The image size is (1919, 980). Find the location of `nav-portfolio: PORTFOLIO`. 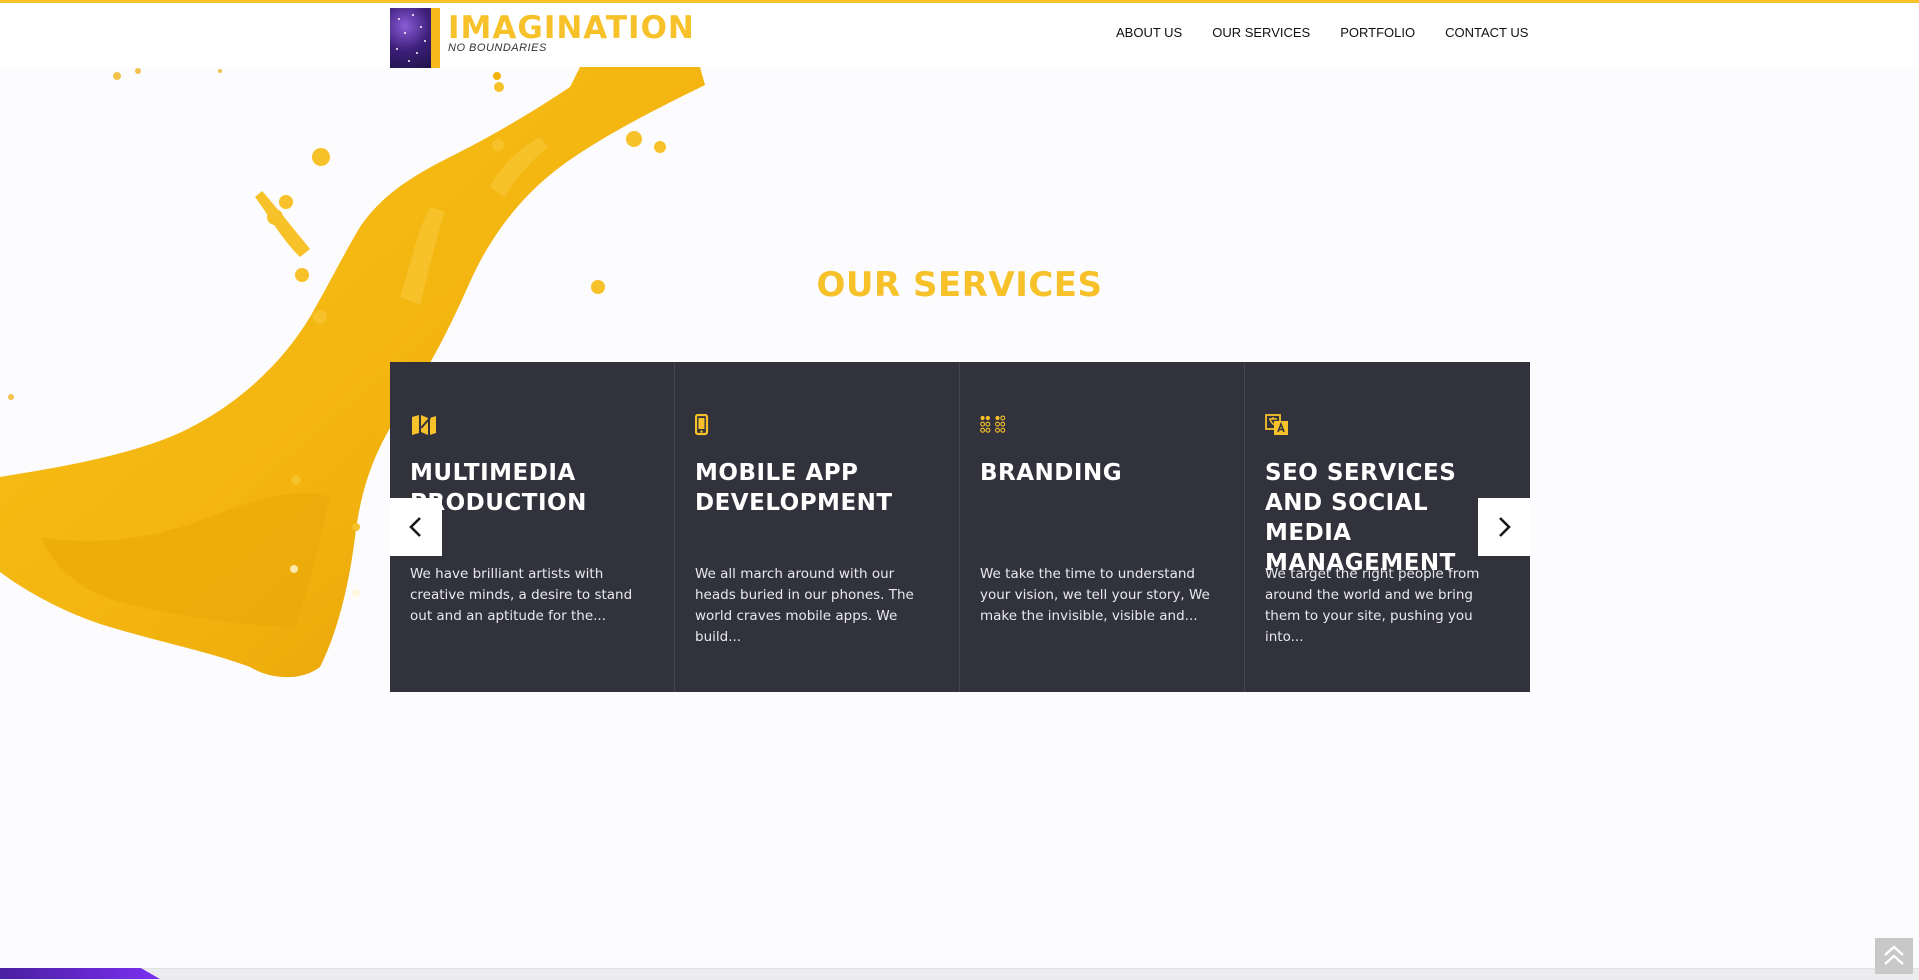

nav-portfolio: PORTFOLIO is located at coordinates (1377, 32).